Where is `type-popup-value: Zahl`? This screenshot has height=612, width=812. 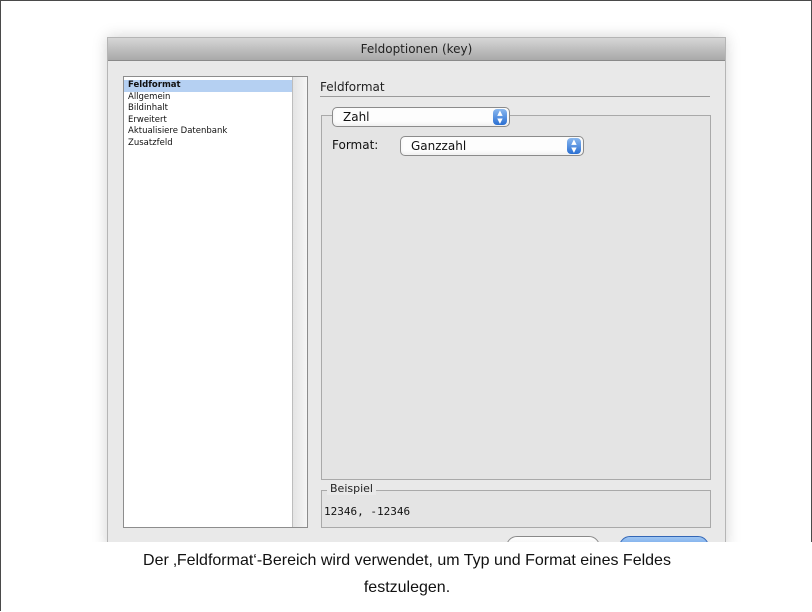 type-popup-value: Zahl is located at coordinates (356, 117).